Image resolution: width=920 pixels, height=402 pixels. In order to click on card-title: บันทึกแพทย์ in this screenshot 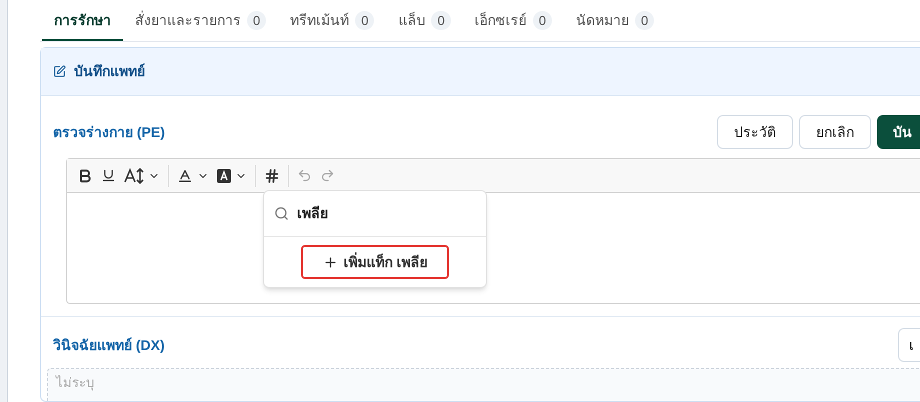, I will do `click(109, 71)`.